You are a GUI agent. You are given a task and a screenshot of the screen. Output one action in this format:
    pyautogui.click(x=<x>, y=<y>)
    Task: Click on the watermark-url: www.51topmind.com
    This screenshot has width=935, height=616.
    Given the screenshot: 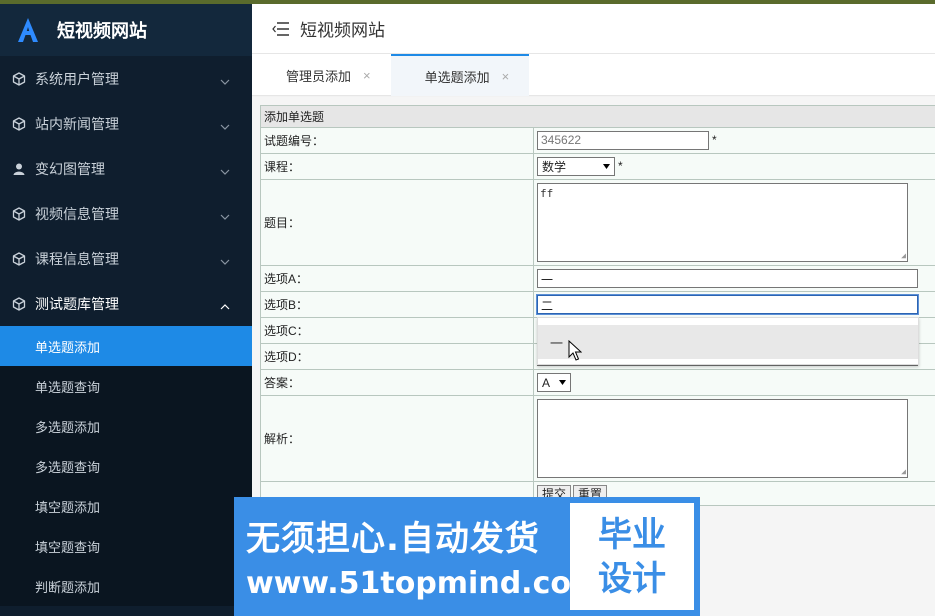 What is the action you would take?
    pyautogui.click(x=424, y=583)
    